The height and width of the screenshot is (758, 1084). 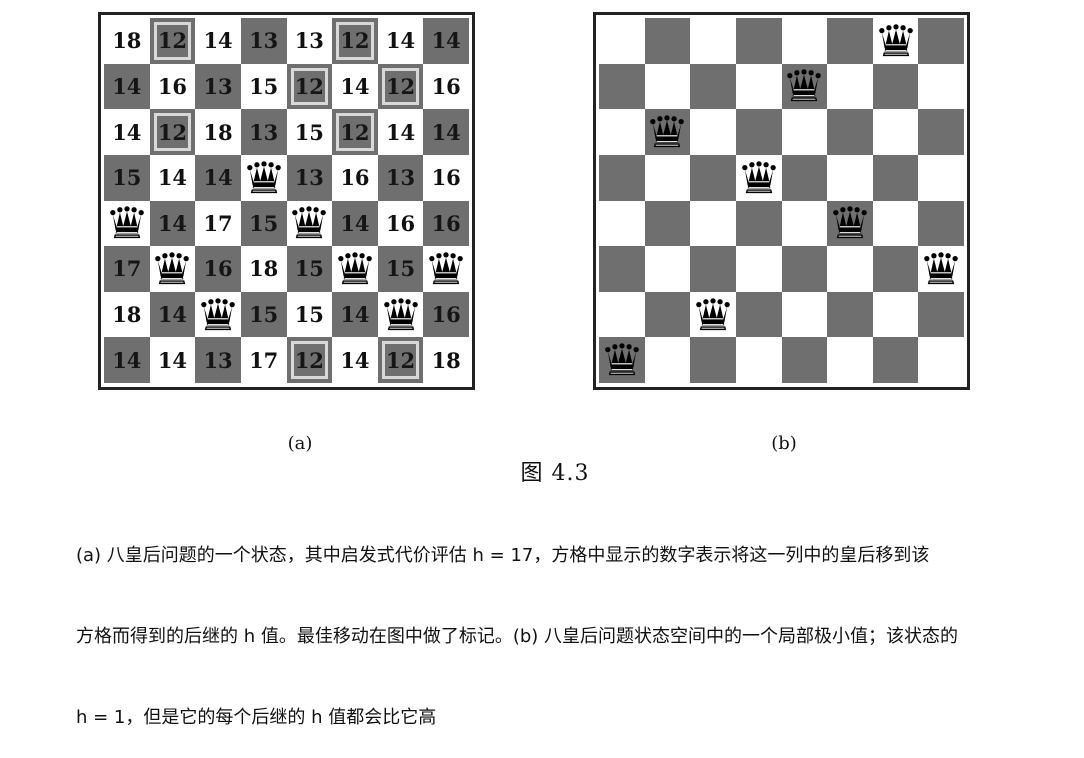 I want to click on caption-line-3: h = 1，但是它的每个后继的 h 值都会比它高, so click(x=256, y=717).